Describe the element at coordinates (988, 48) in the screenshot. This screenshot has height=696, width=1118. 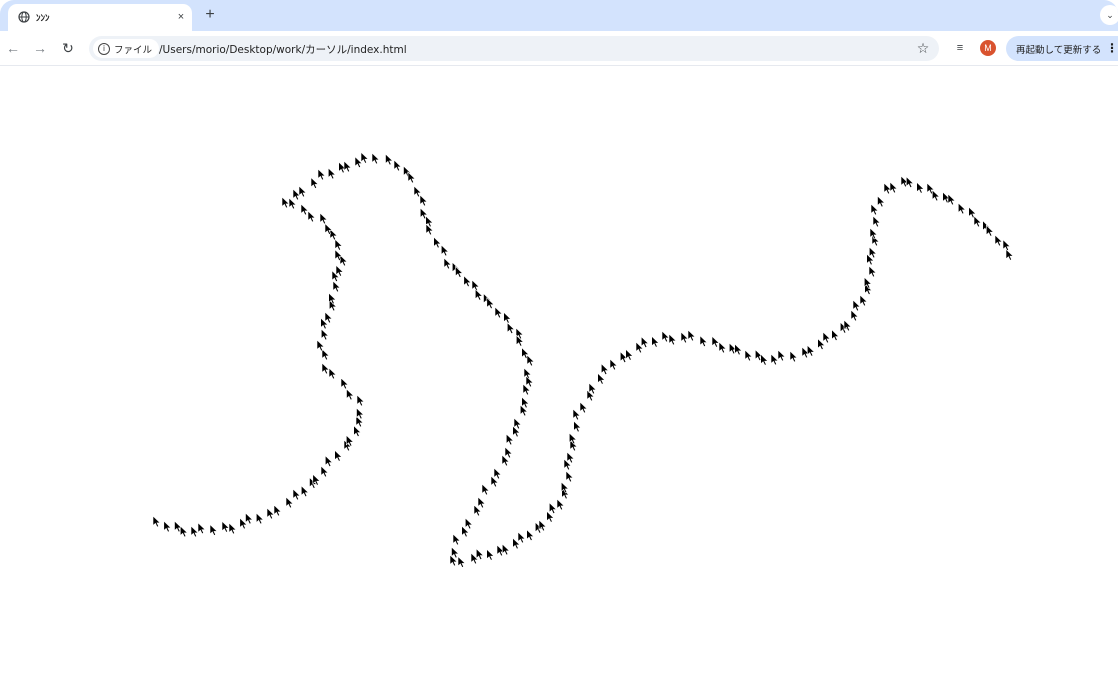
I see `avatar: M` at that location.